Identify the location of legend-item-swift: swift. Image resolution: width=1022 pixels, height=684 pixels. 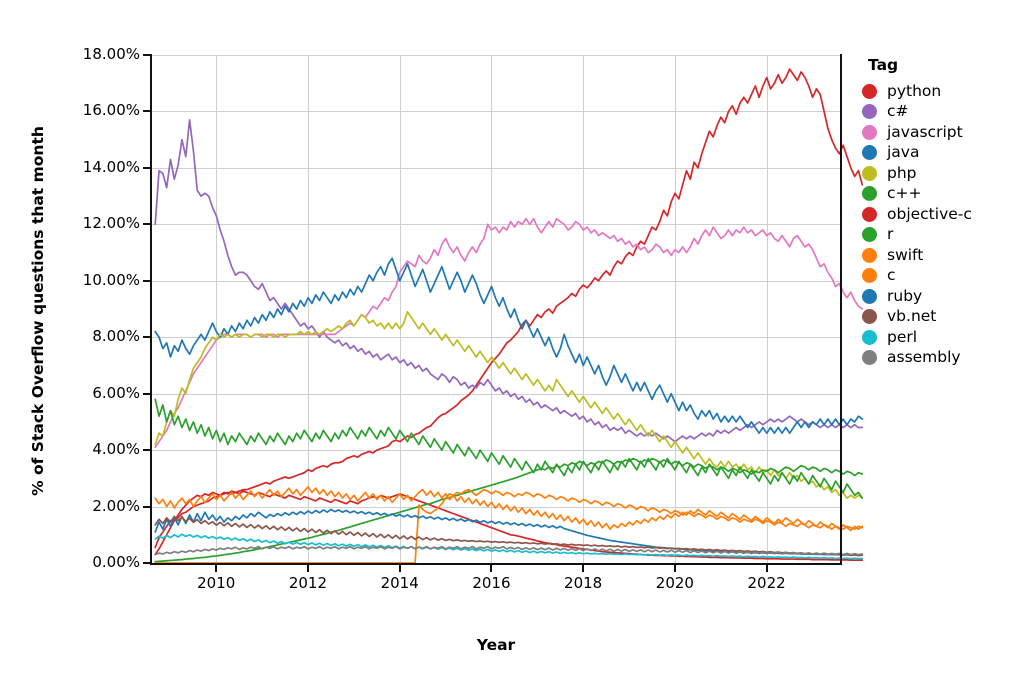
(942, 255).